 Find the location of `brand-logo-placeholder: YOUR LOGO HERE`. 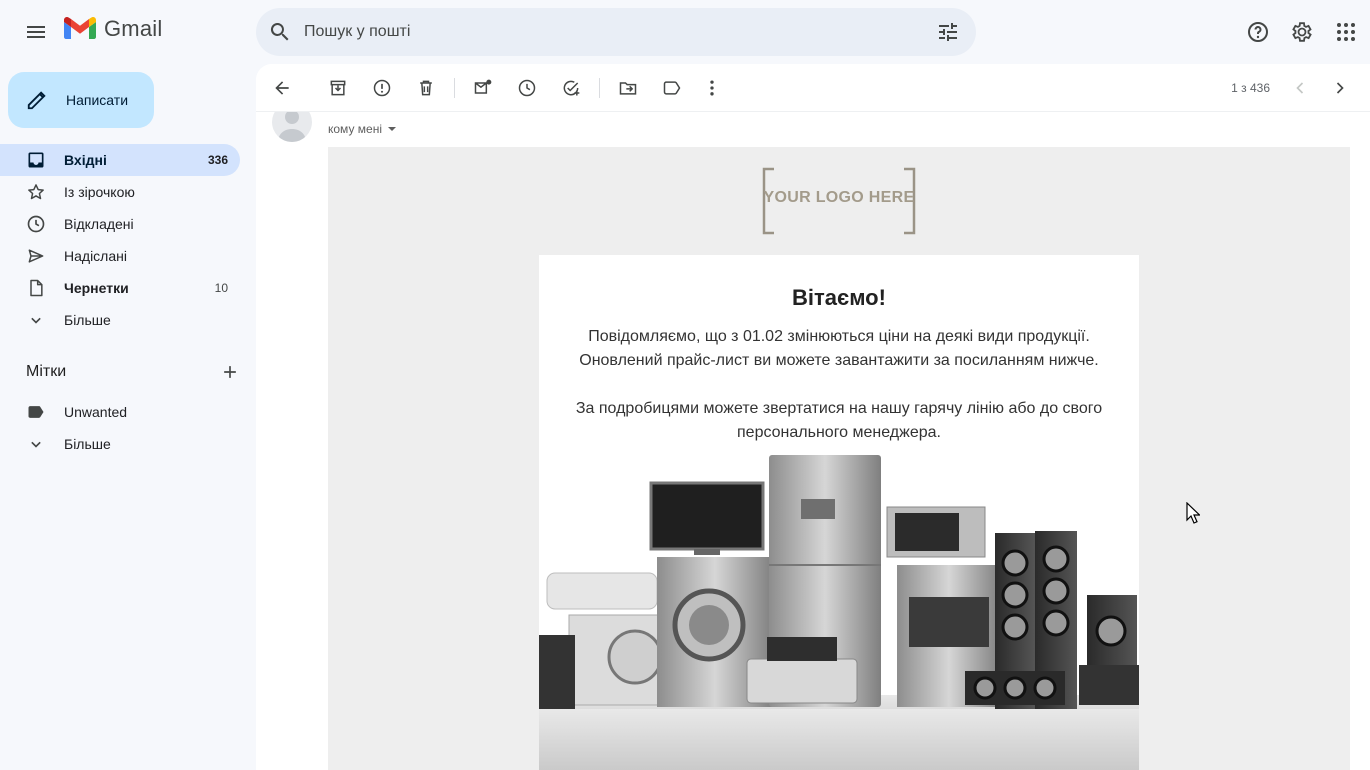

brand-logo-placeholder: YOUR LOGO HERE is located at coordinates (839, 201).